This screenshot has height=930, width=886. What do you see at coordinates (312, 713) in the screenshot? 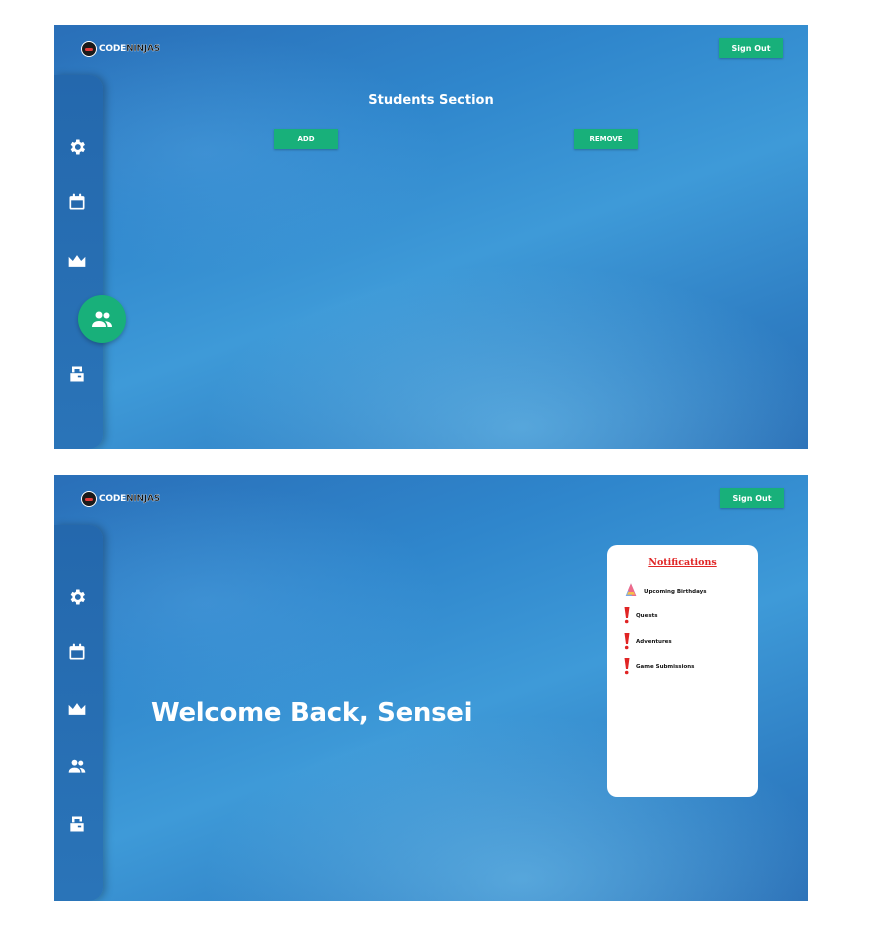
I see `welcome-heading: Welcome Back, Sensei` at bounding box center [312, 713].